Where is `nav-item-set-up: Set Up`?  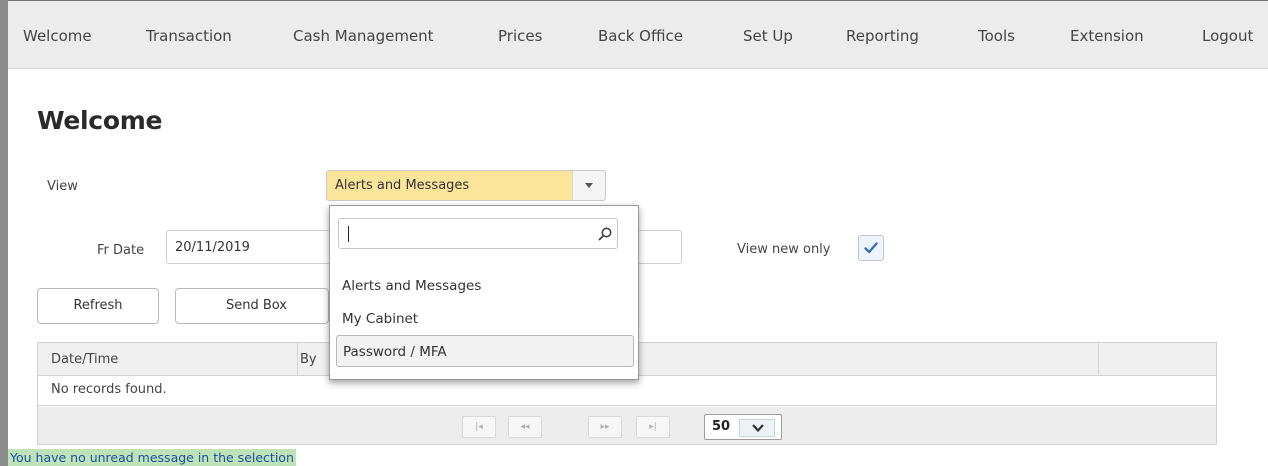
nav-item-set-up: Set Up is located at coordinates (768, 36).